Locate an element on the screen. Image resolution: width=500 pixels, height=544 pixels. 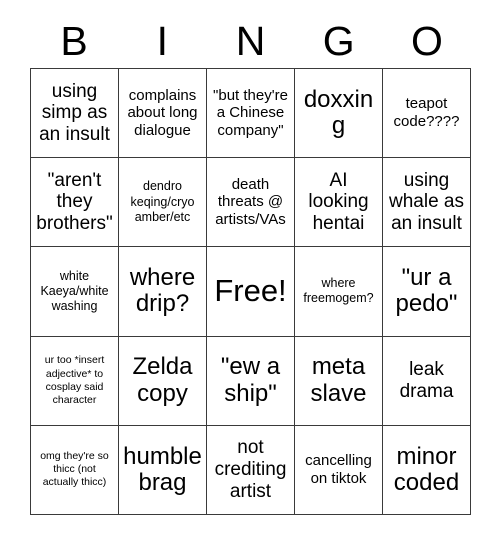
bingo-cell-r2c4: AI looking hentai is located at coordinates (339, 203).